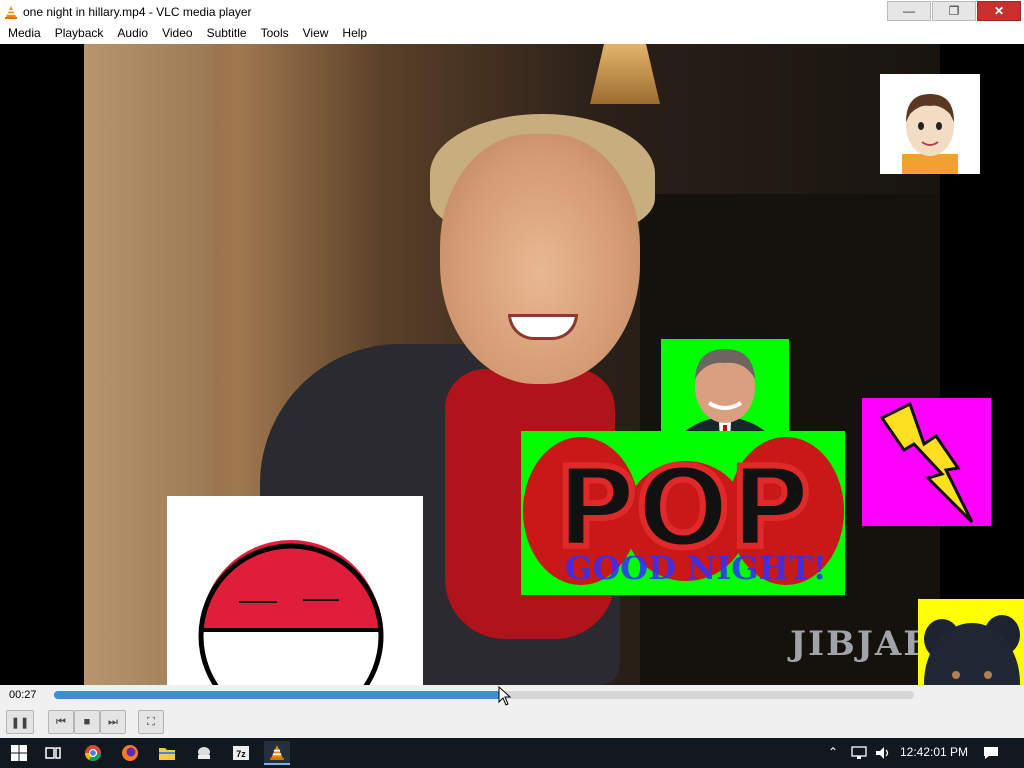 The width and height of the screenshot is (1024, 768). I want to click on menu-video: Video, so click(177, 33).